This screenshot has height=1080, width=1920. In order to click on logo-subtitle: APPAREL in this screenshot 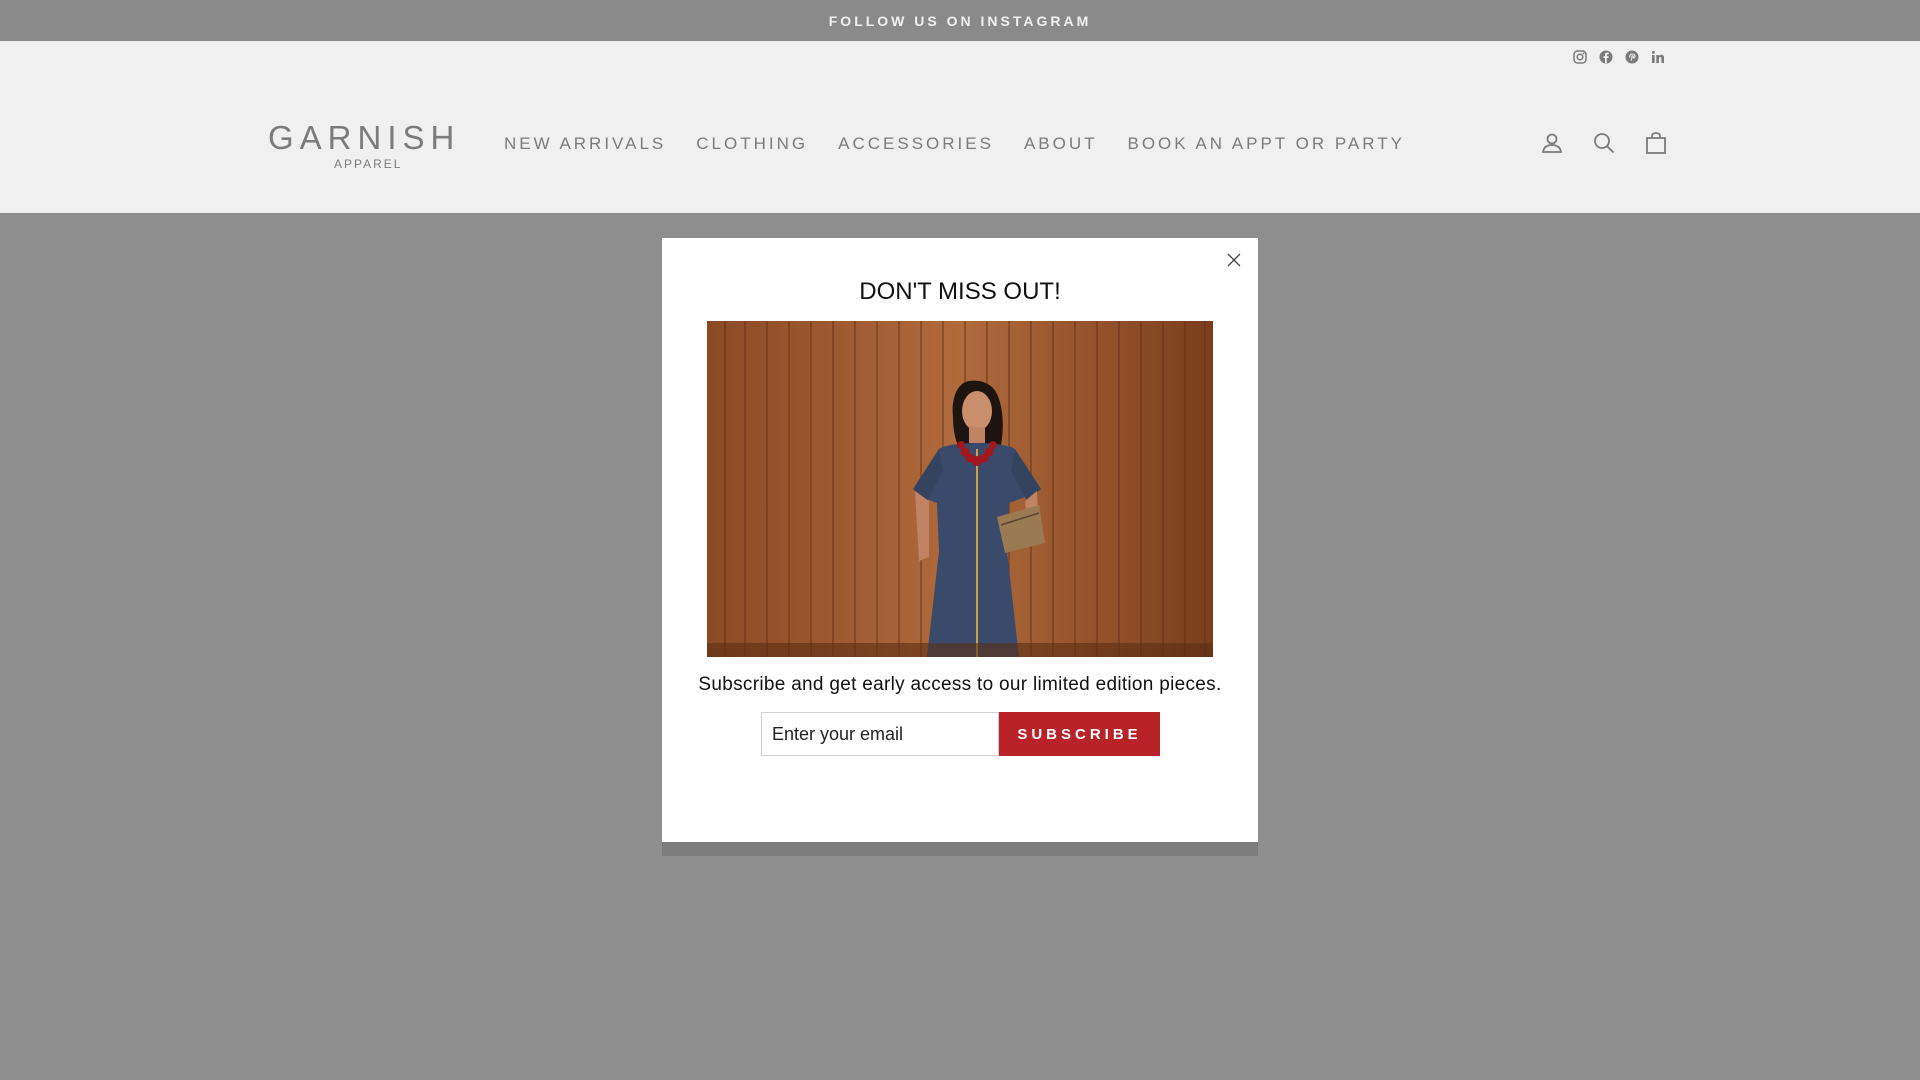, I will do `click(368, 164)`.